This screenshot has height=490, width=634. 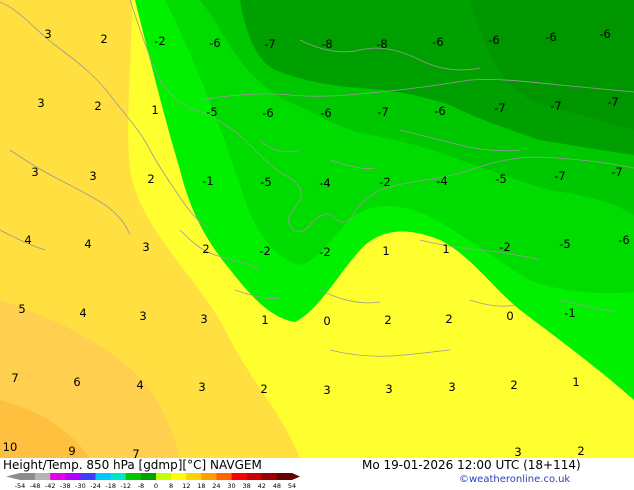 I want to click on scale-tick-label: 8, so click(x=171, y=486).